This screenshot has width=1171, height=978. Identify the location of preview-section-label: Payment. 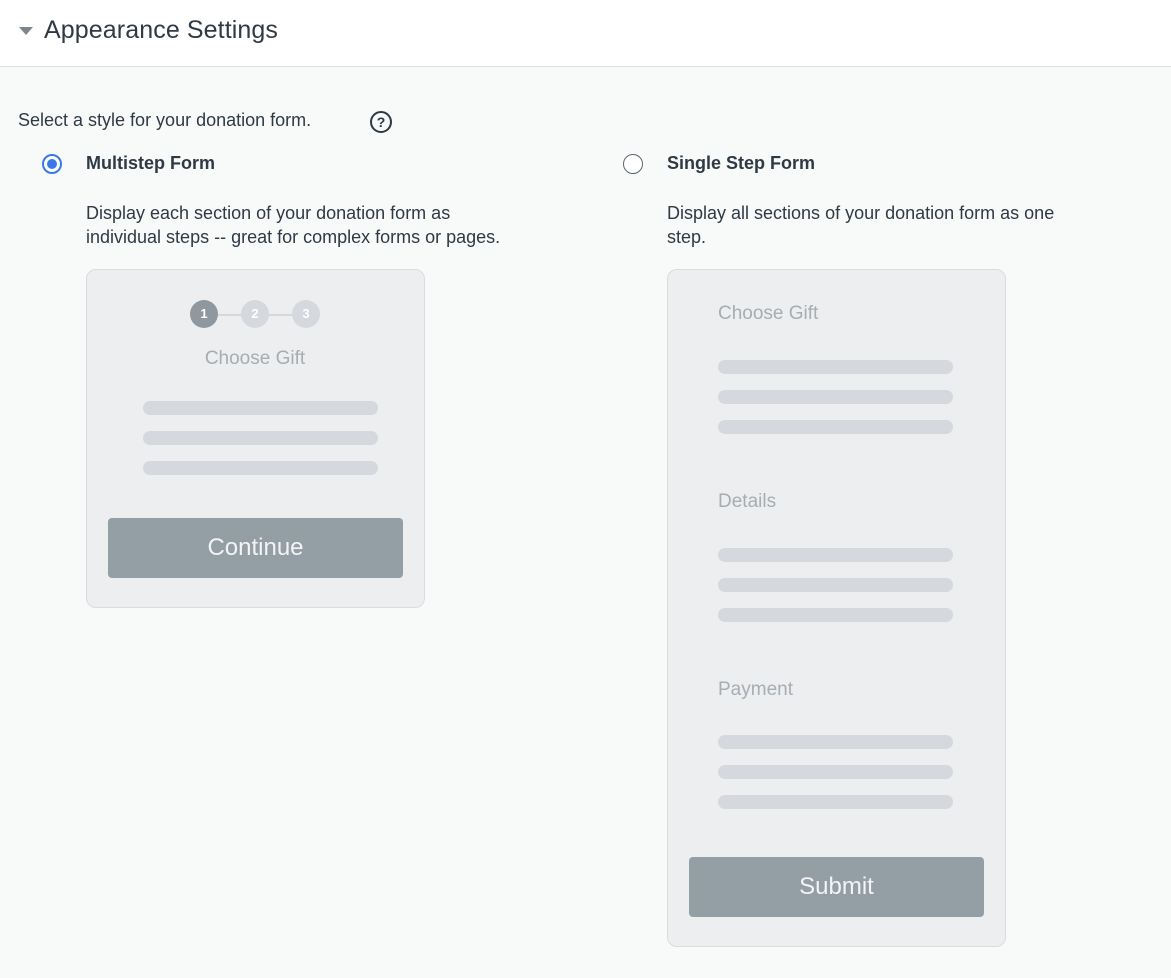
(755, 689).